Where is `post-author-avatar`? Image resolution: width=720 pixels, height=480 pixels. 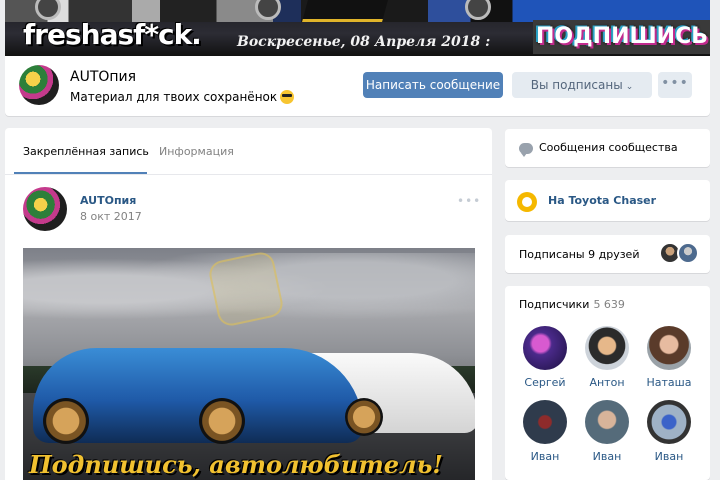 post-author-avatar is located at coordinates (45, 209).